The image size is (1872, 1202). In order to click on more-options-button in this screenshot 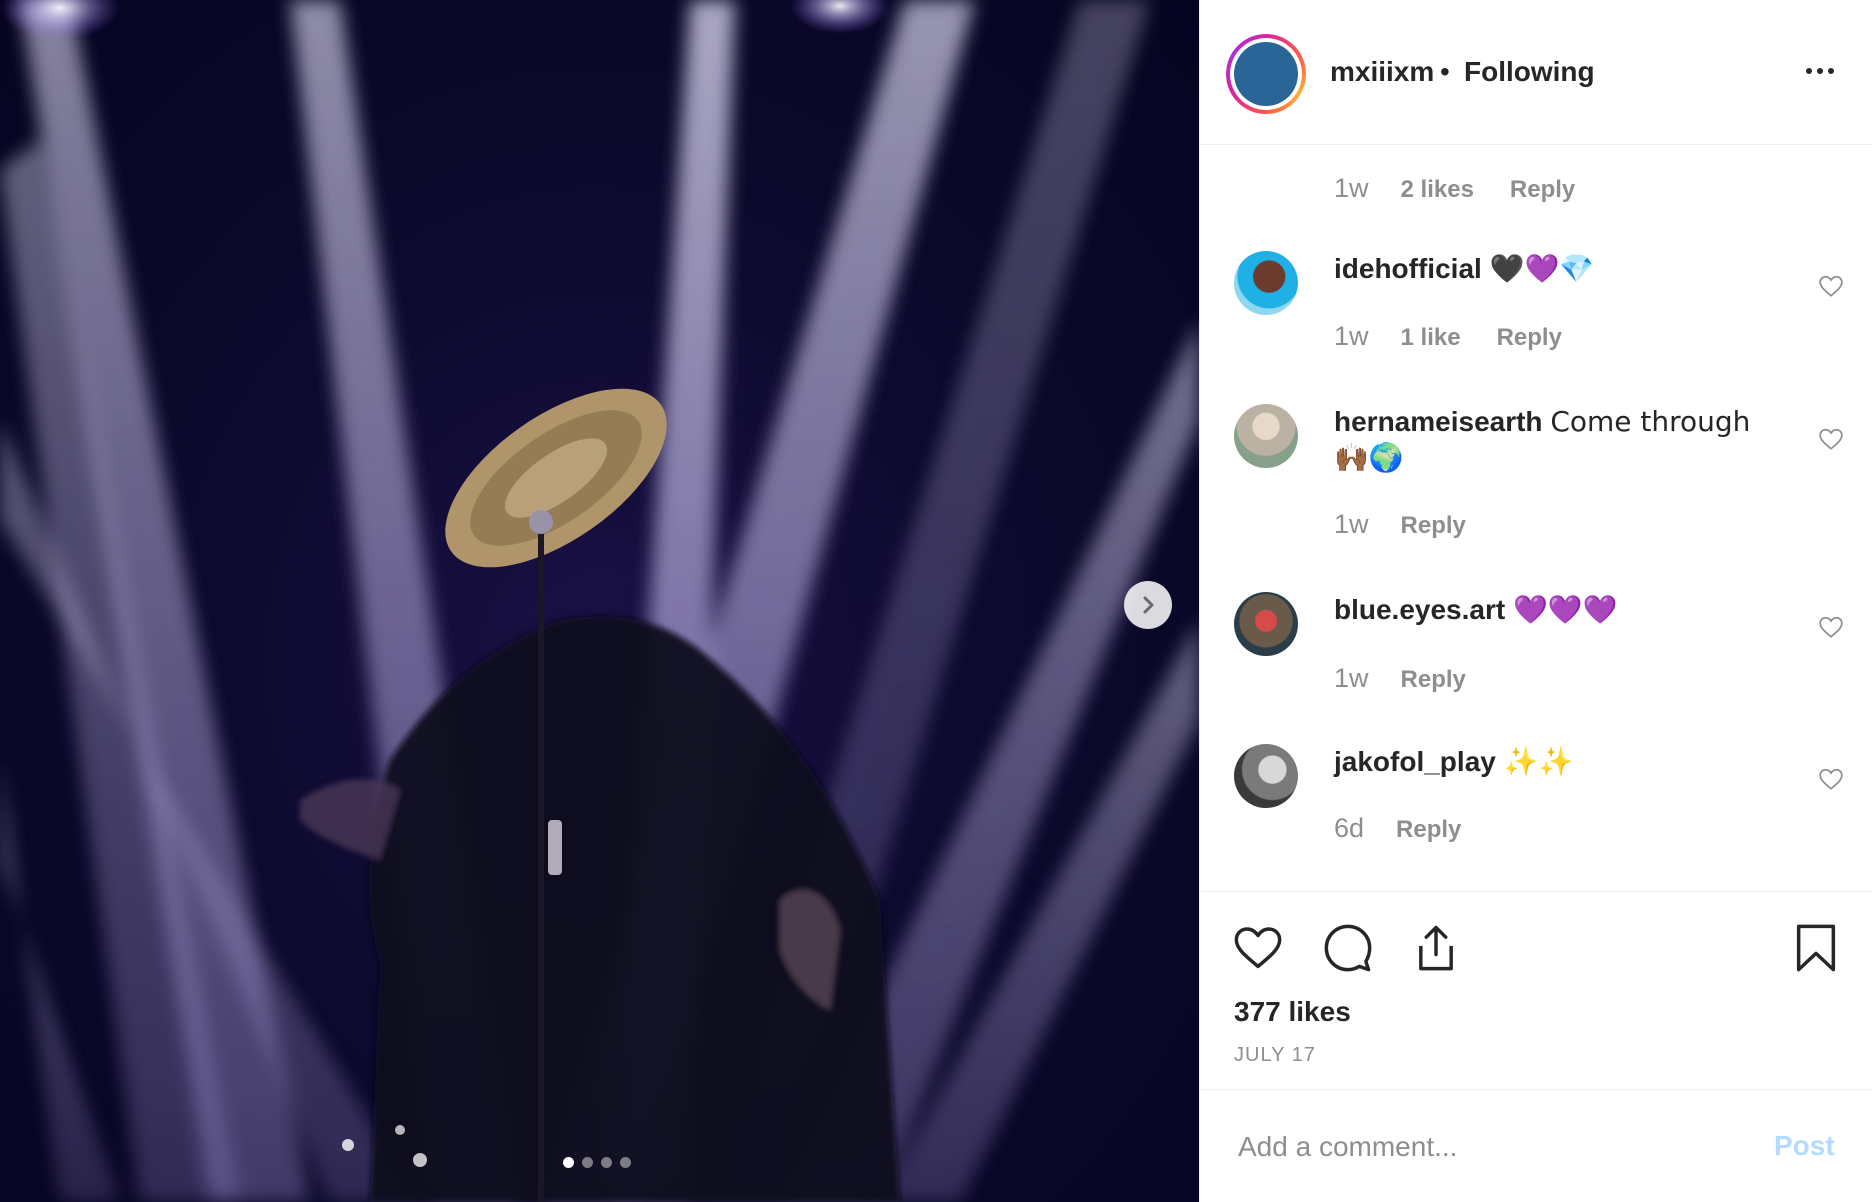, I will do `click(1820, 71)`.